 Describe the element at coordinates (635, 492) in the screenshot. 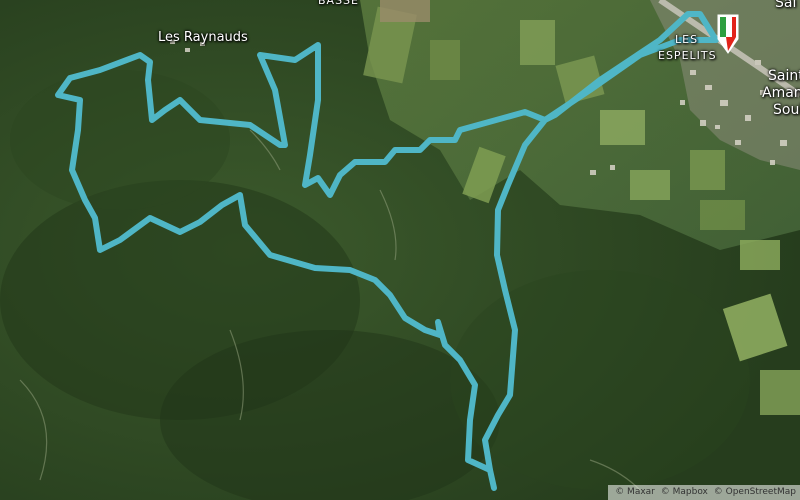

I see `attribution-maxar-link: © Maxar` at that location.